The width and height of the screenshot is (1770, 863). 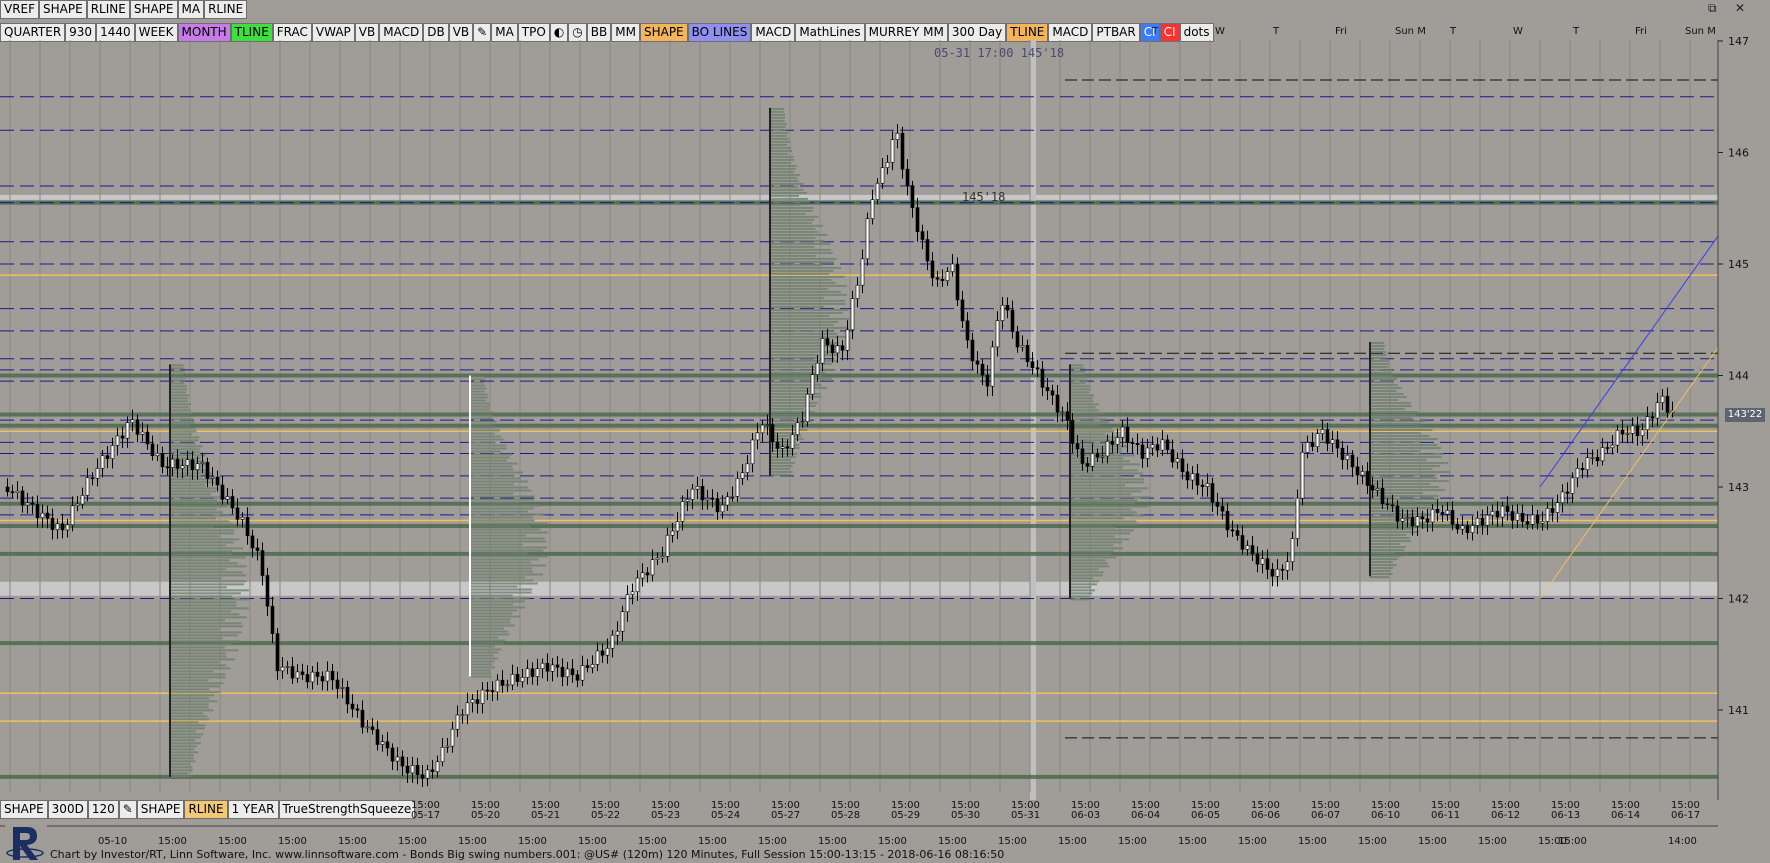 What do you see at coordinates (26, 843) in the screenshot?
I see `linn-logo` at bounding box center [26, 843].